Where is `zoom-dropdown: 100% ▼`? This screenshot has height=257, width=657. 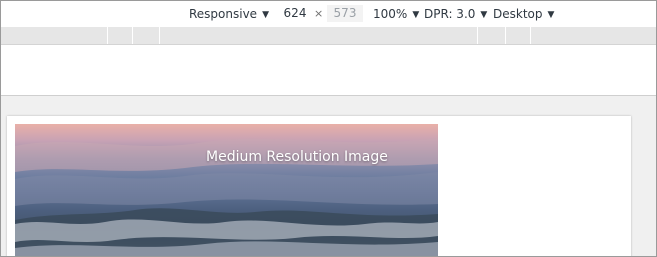
zoom-dropdown: 100% ▼ is located at coordinates (396, 14).